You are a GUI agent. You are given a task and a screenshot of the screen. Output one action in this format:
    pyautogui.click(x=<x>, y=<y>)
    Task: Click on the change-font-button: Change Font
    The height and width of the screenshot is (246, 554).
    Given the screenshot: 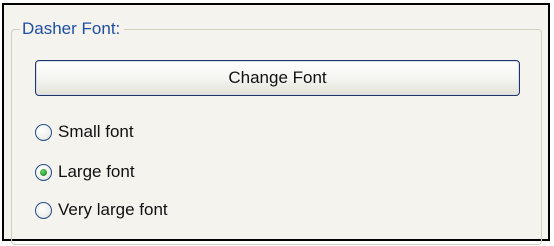 What is the action you would take?
    pyautogui.click(x=277, y=78)
    